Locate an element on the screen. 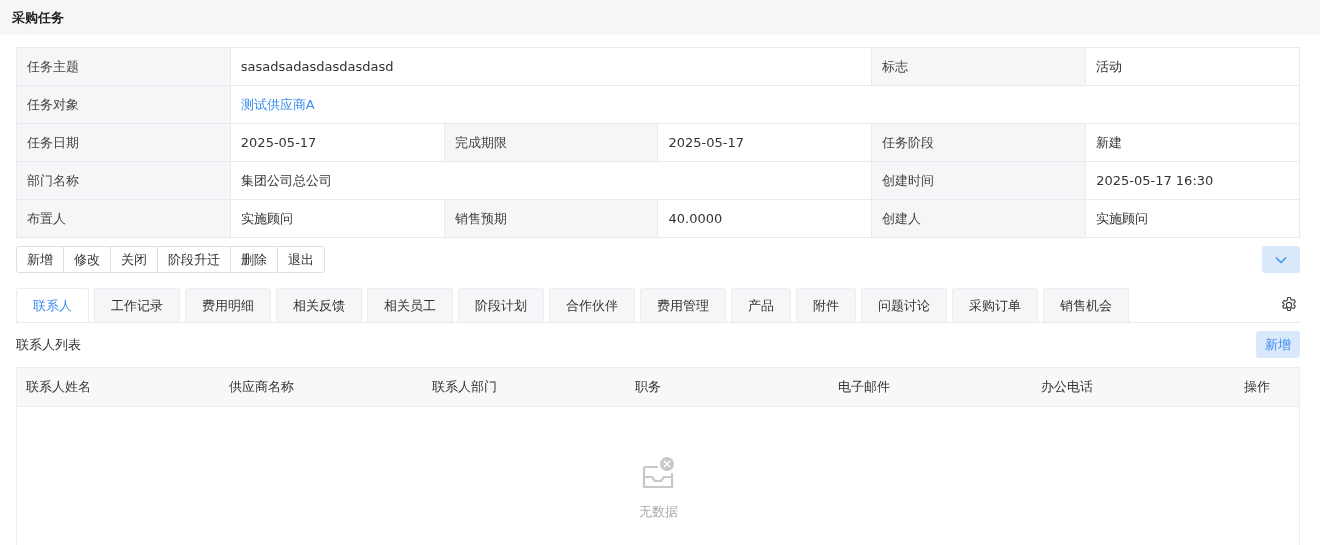 This screenshot has width=1320, height=545. field-label: 任务主题 is located at coordinates (124, 67).